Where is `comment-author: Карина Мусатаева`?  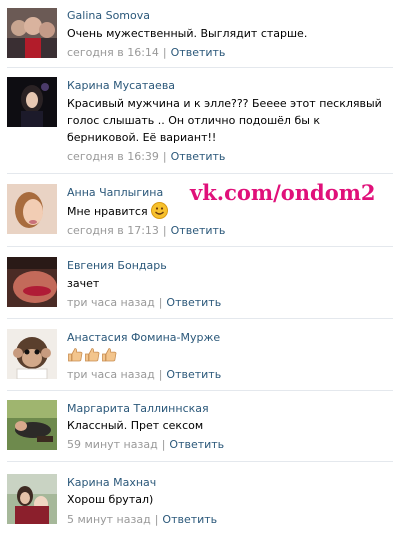
comment-author: Карина Мусатаева is located at coordinates (121, 85).